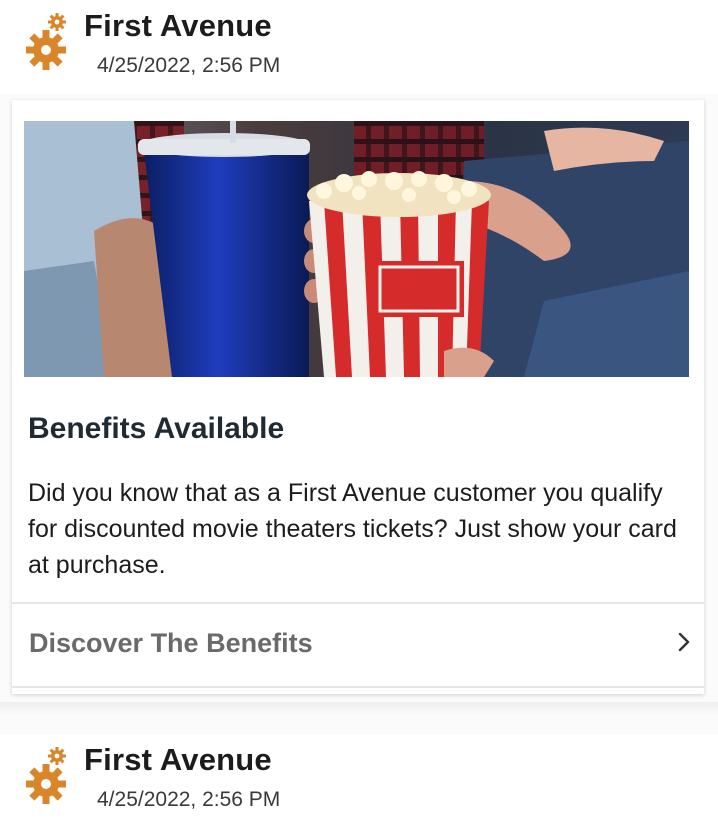 The width and height of the screenshot is (718, 828). Describe the element at coordinates (684, 642) in the screenshot. I see `chevron-right-icon` at that location.